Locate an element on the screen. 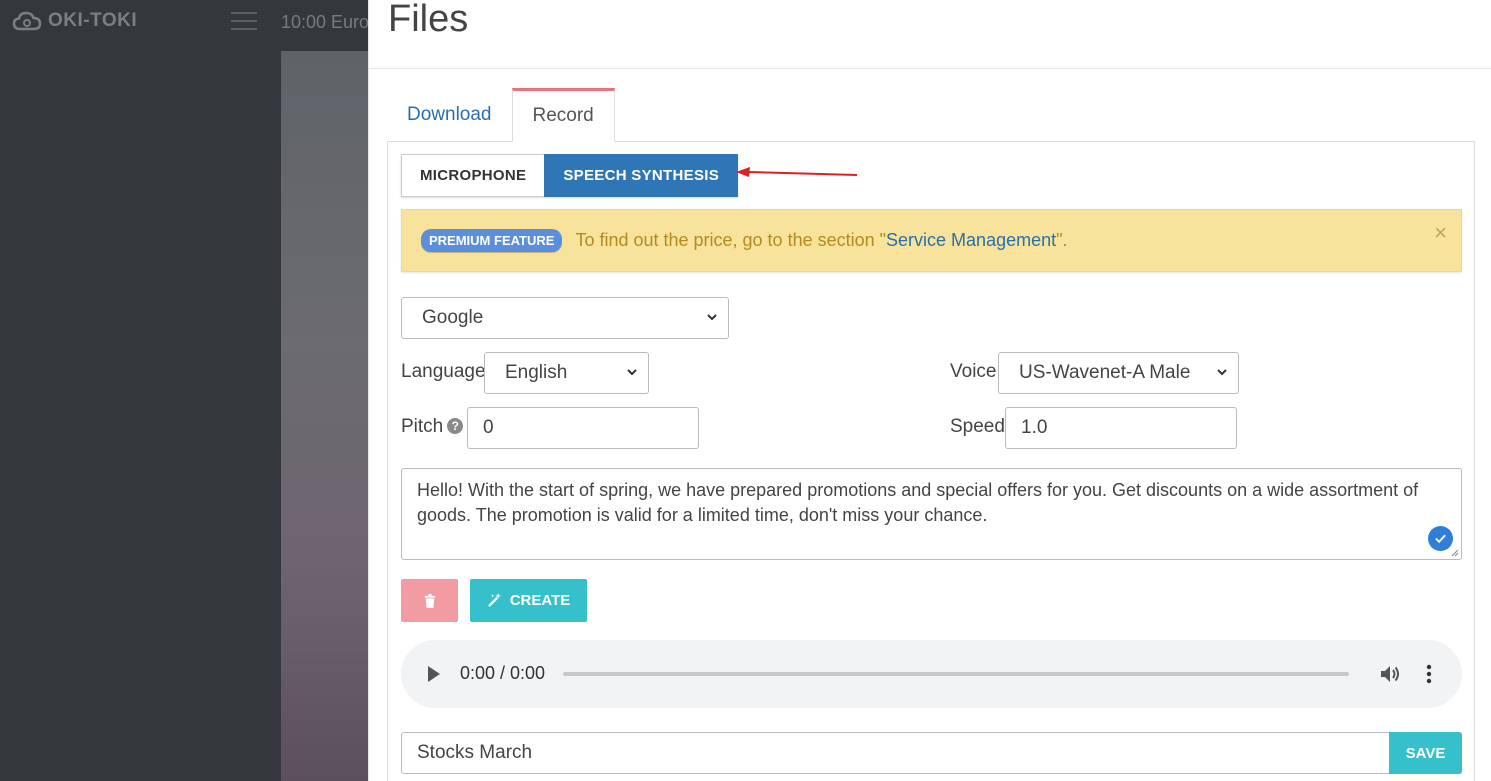 The image size is (1491, 781). background-content is located at coordinates (331, 416).